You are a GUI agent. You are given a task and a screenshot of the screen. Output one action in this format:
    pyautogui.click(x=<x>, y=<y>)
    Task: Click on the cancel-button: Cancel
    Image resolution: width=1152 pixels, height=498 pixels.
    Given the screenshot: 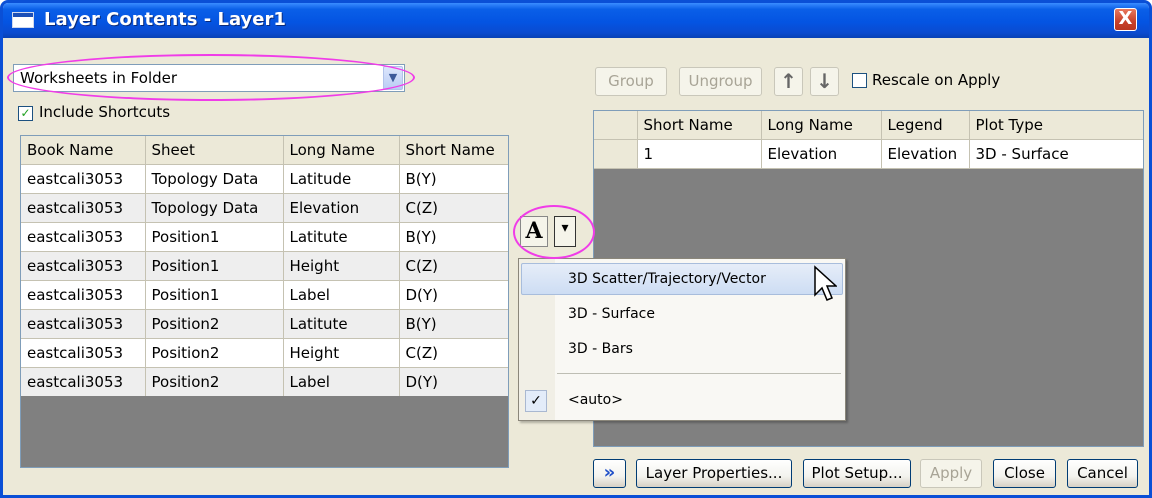 What is the action you would take?
    pyautogui.click(x=1102, y=473)
    